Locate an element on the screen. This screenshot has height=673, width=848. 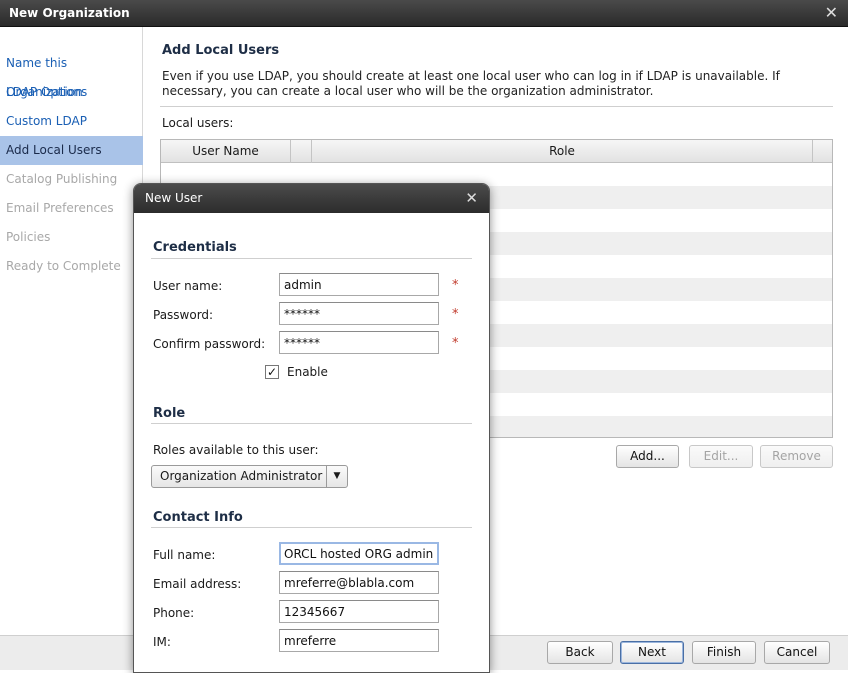
sidebar-item-custom-ldap: Custom LDAP is located at coordinates (71, 121).